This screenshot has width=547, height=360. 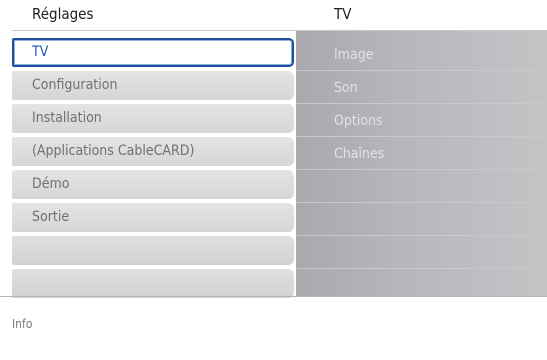 What do you see at coordinates (421, 120) in the screenshot?
I see `submenu-item-options: Options` at bounding box center [421, 120].